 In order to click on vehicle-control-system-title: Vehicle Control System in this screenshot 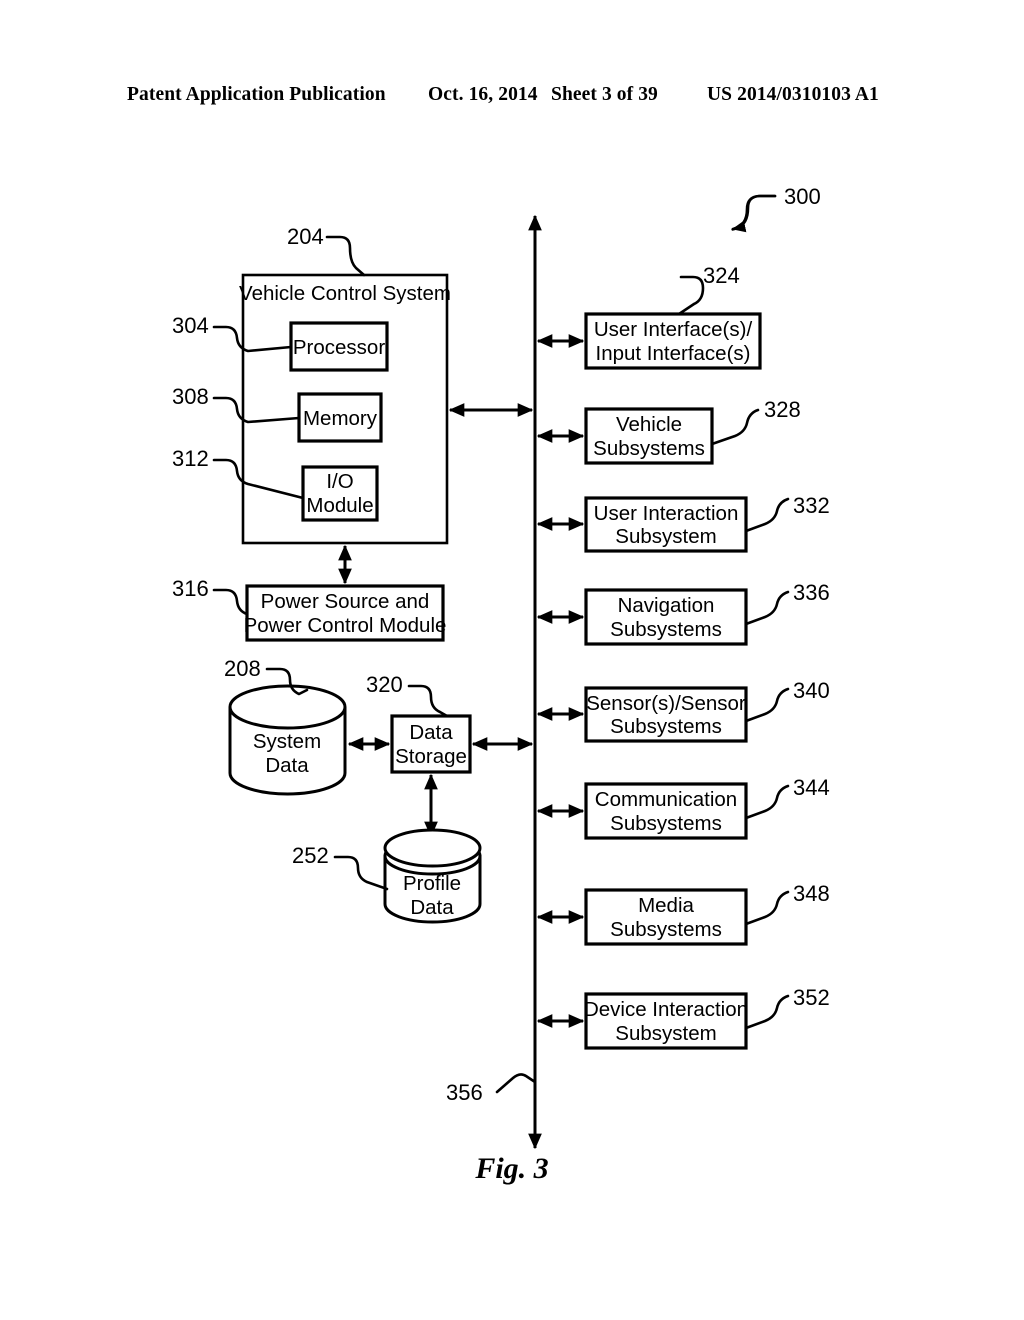, I will do `click(345, 293)`.